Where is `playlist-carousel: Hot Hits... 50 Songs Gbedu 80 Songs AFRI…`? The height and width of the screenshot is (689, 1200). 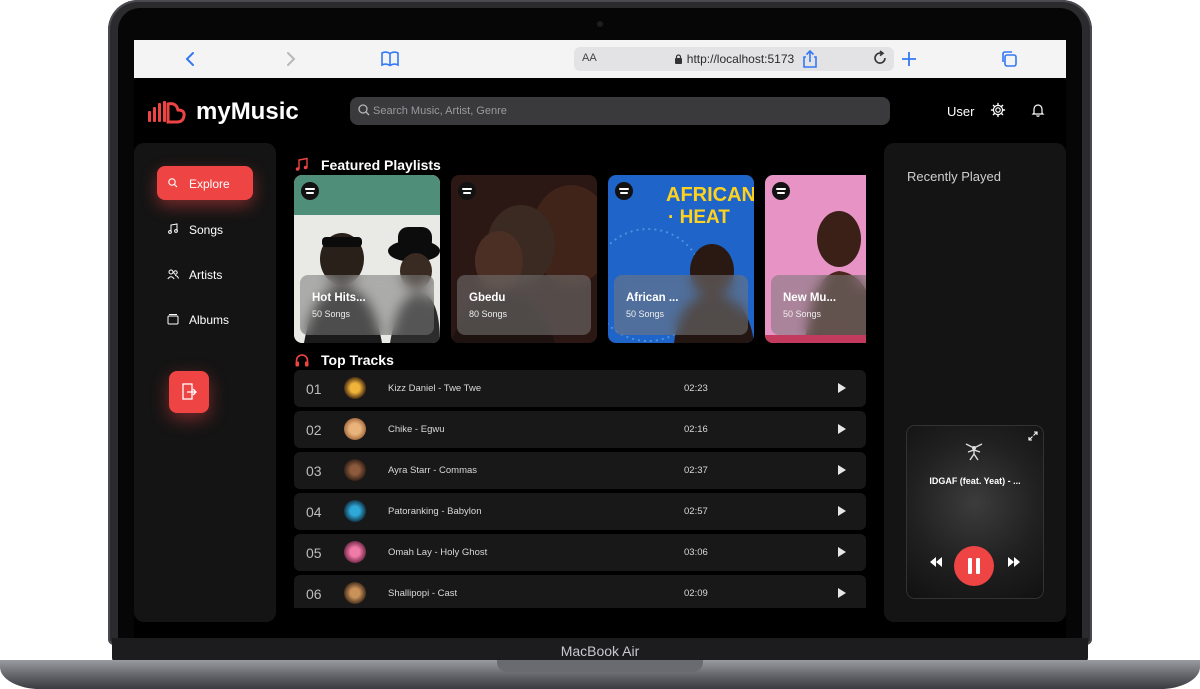
playlist-carousel: Hot Hits... 50 Songs Gbedu 80 Songs AFRI… is located at coordinates (580, 259).